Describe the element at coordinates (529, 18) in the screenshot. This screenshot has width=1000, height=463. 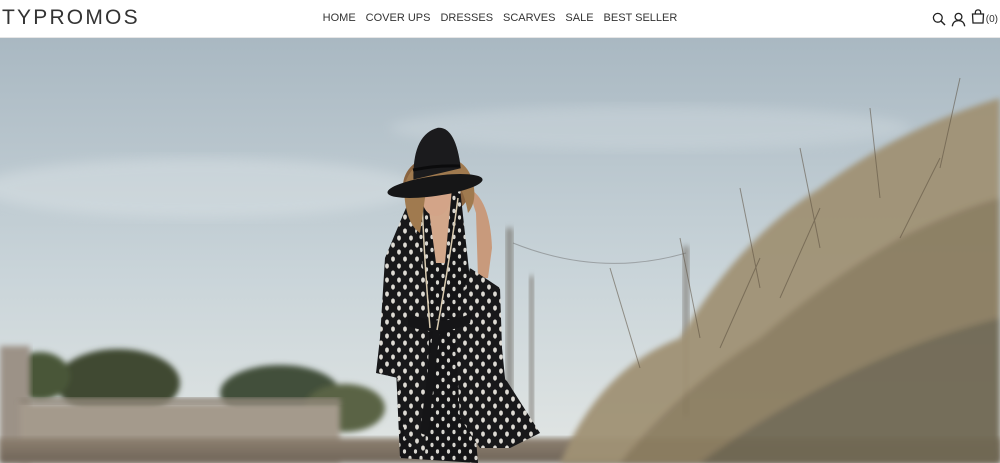
I see `nav-item-scarves: SCARVES` at that location.